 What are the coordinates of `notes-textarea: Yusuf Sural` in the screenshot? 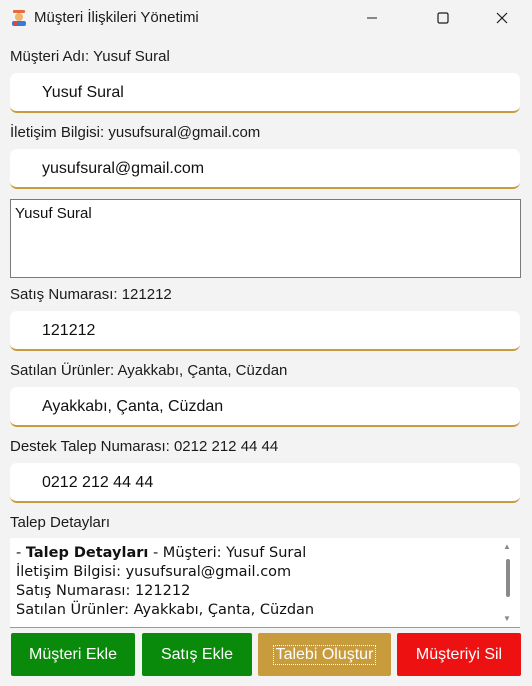 It's located at (265, 238).